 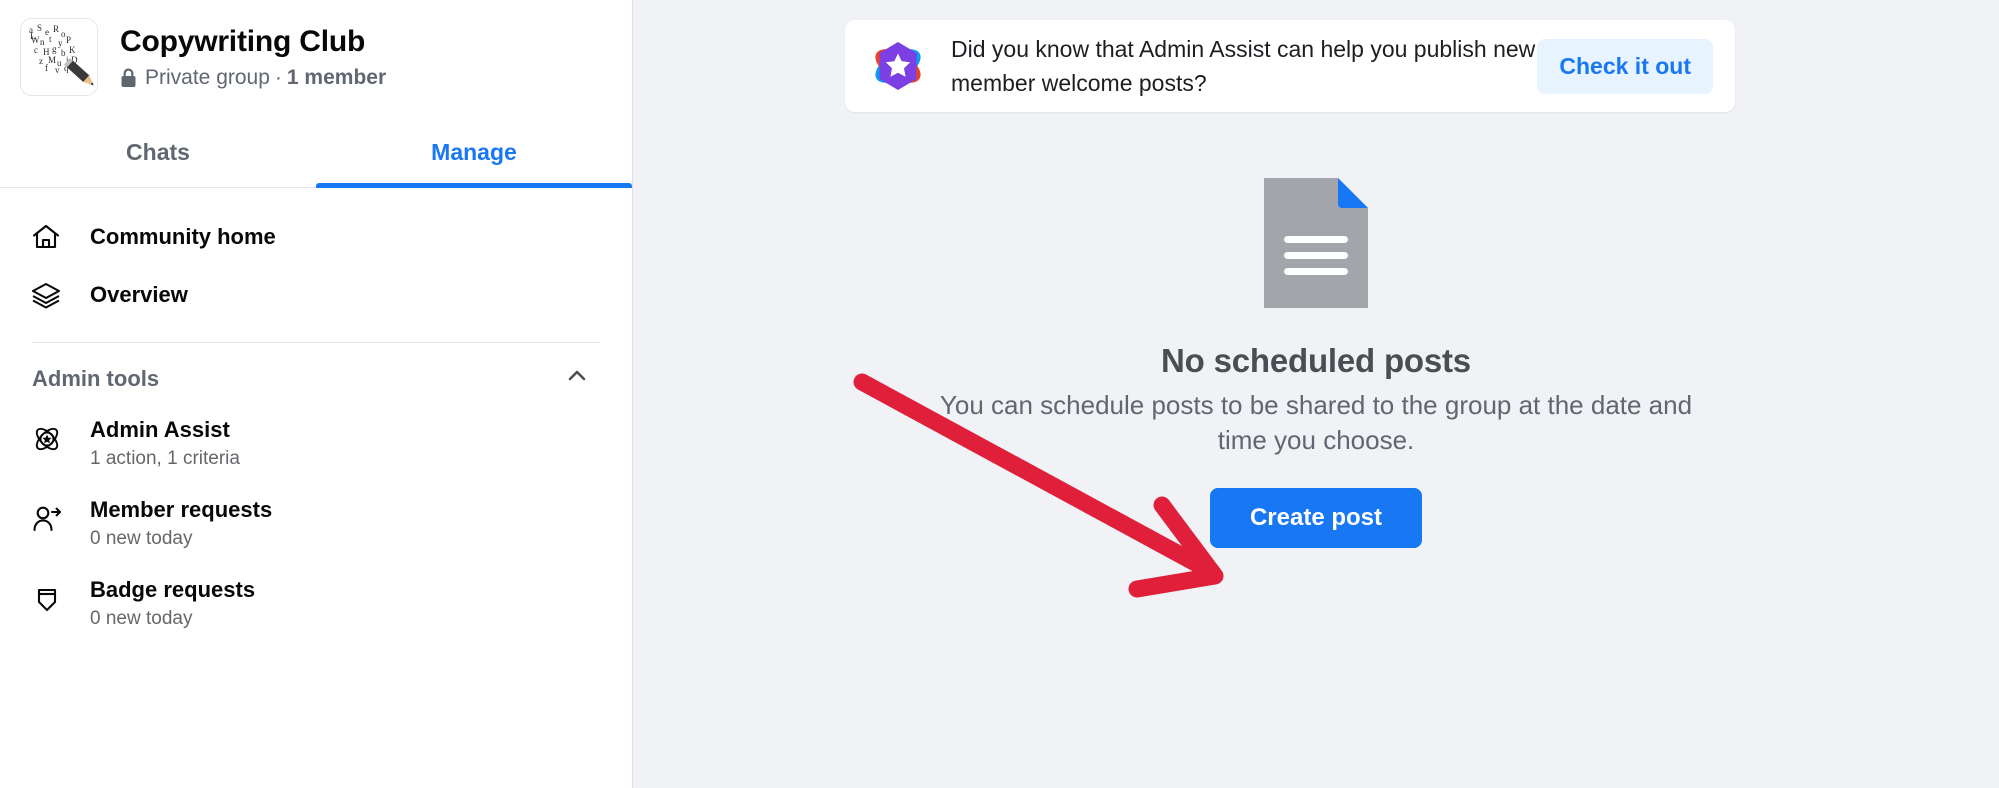 I want to click on avatar: aSe RoW nty PcH gbK zMu iLD fvq, so click(x=59, y=57).